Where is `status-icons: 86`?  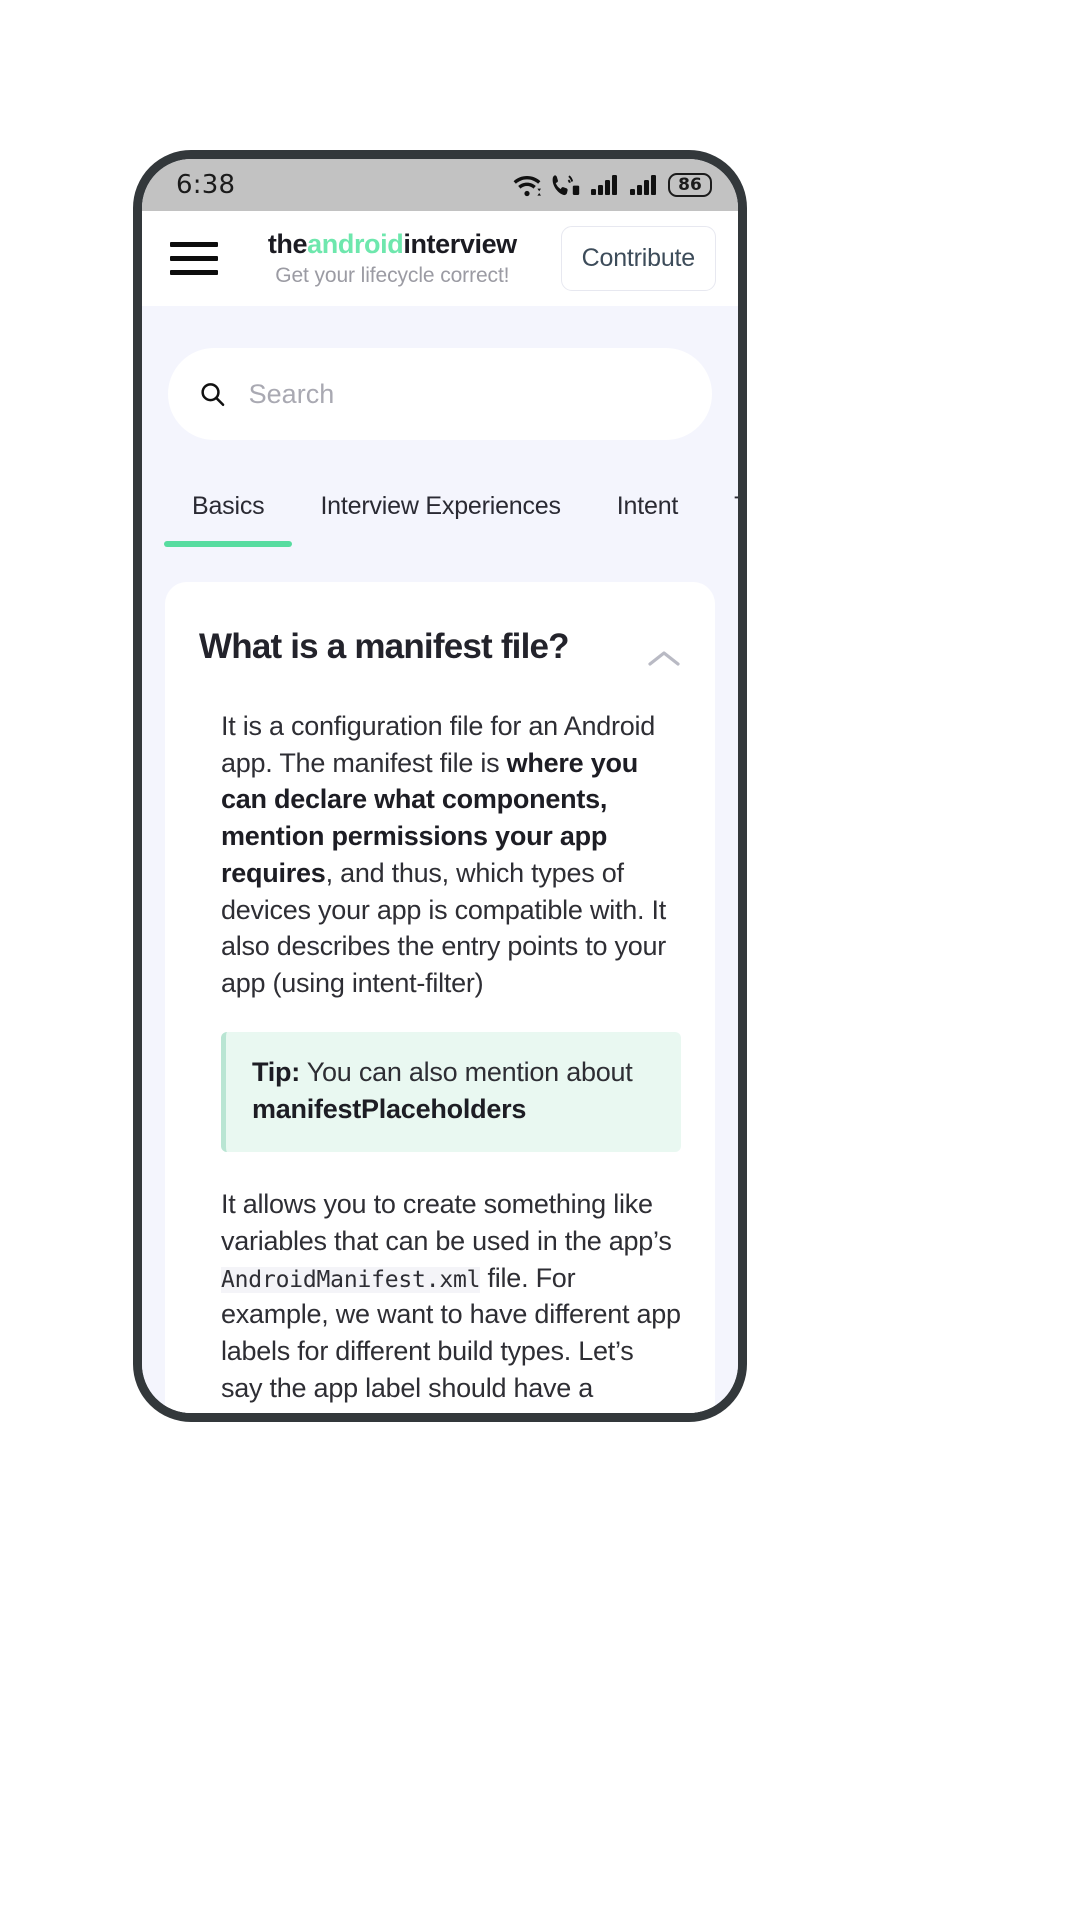
status-icons: 86 is located at coordinates (612, 185).